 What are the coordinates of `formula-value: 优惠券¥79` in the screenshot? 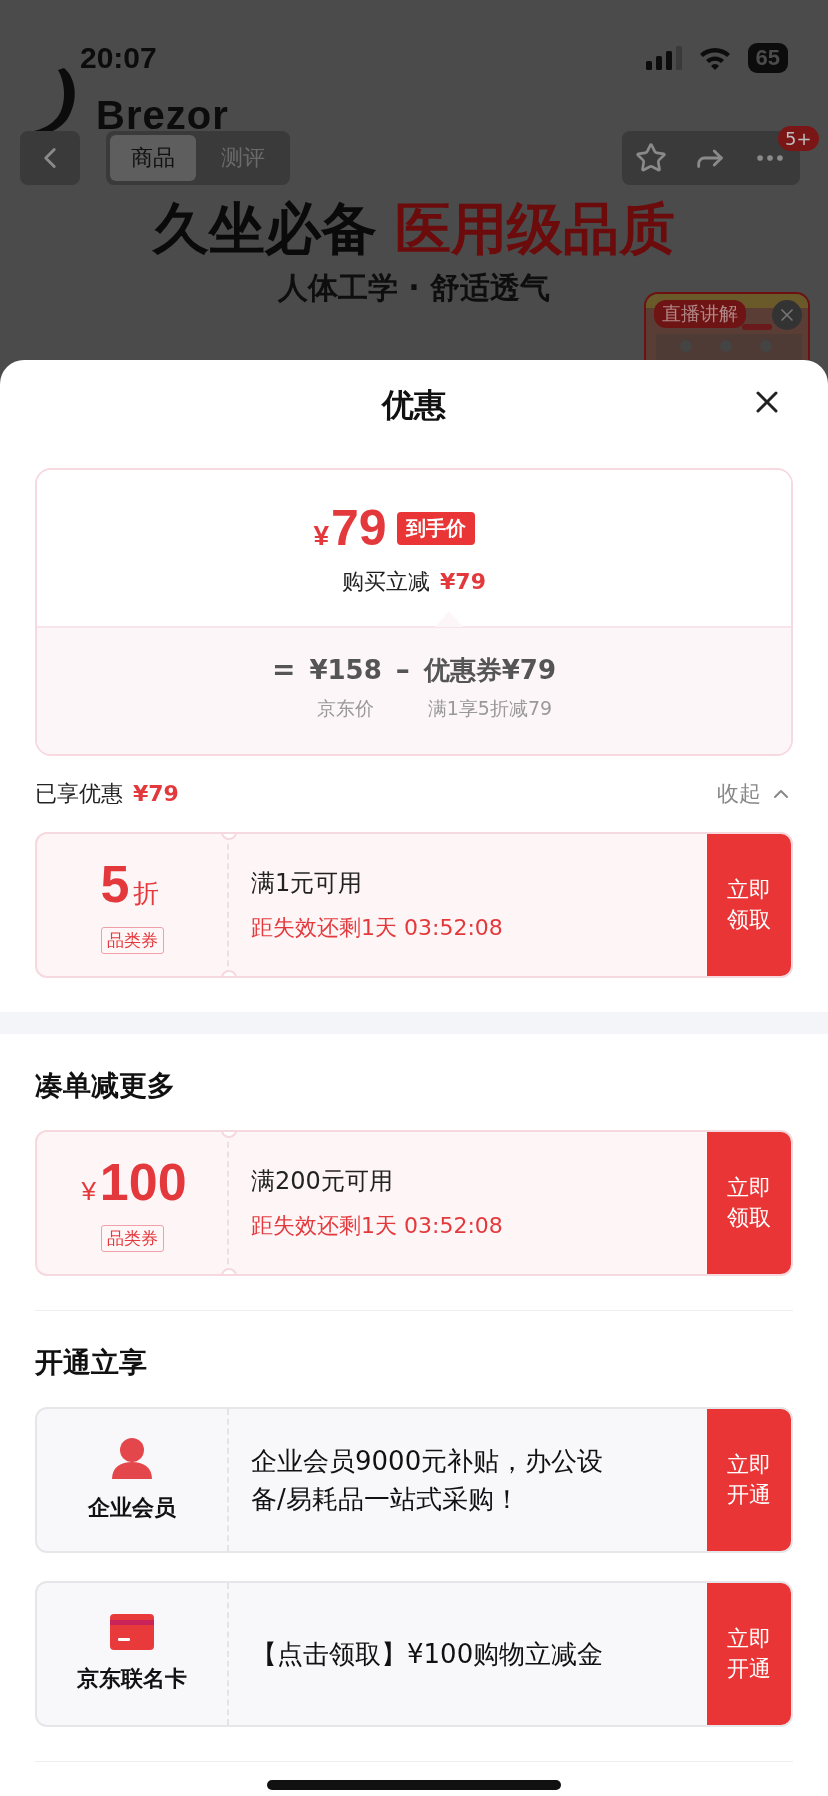 It's located at (490, 670).